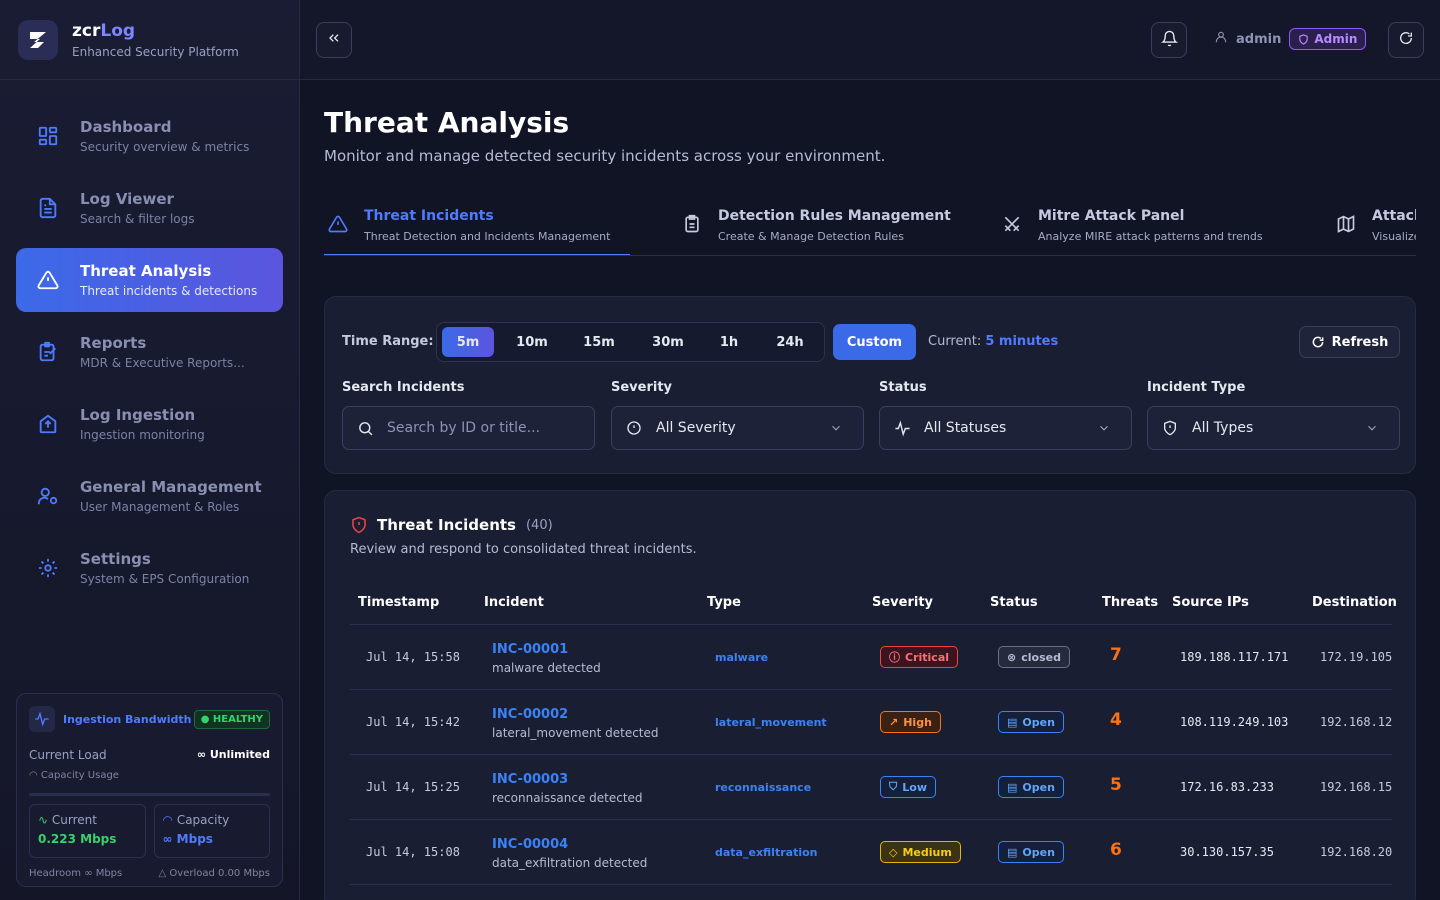 The width and height of the screenshot is (1440, 900). I want to click on current-bandwidth-box: ∿ Current 0.223 Mbps, so click(87, 831).